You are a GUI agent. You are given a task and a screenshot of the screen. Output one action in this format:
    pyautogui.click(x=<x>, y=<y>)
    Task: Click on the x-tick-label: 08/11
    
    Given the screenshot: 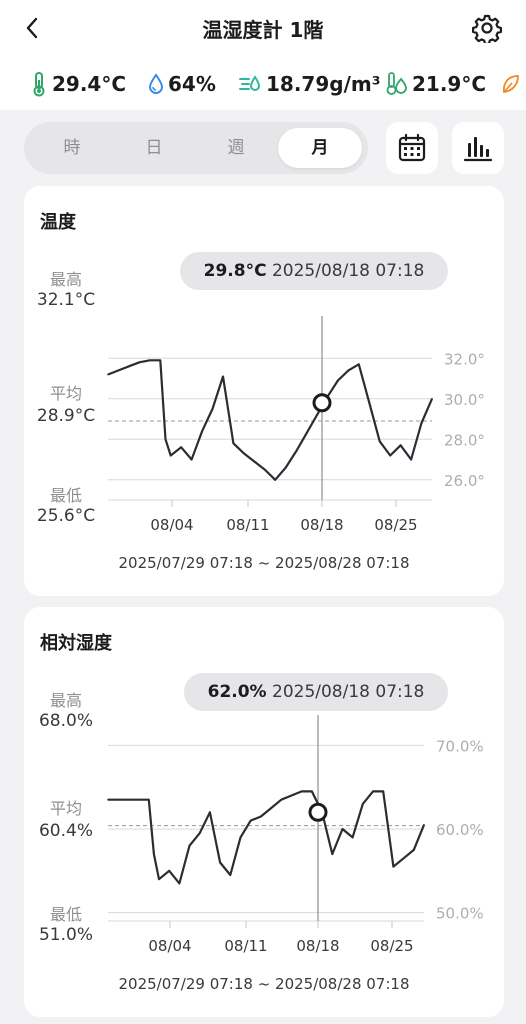 What is the action you would take?
    pyautogui.click(x=247, y=525)
    